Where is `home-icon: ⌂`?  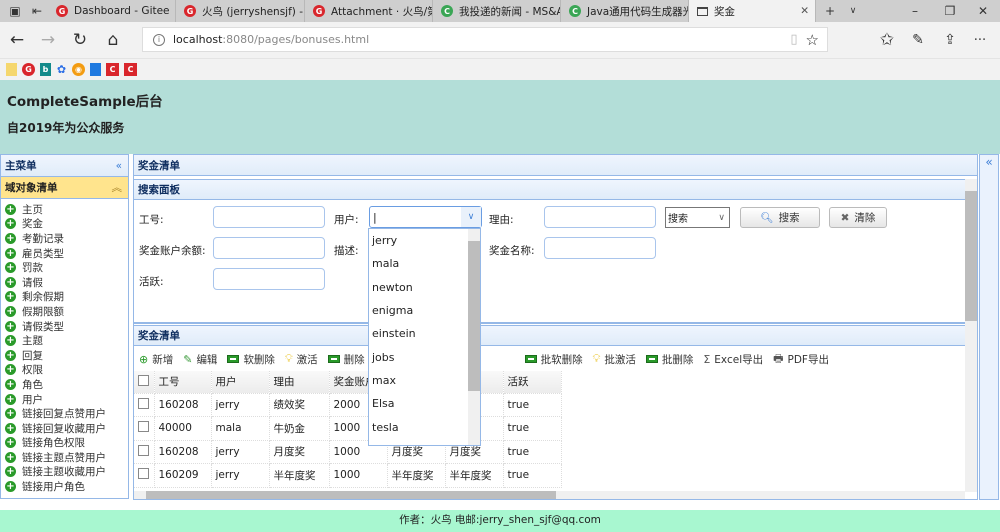
home-icon: ⌂ is located at coordinates (113, 40).